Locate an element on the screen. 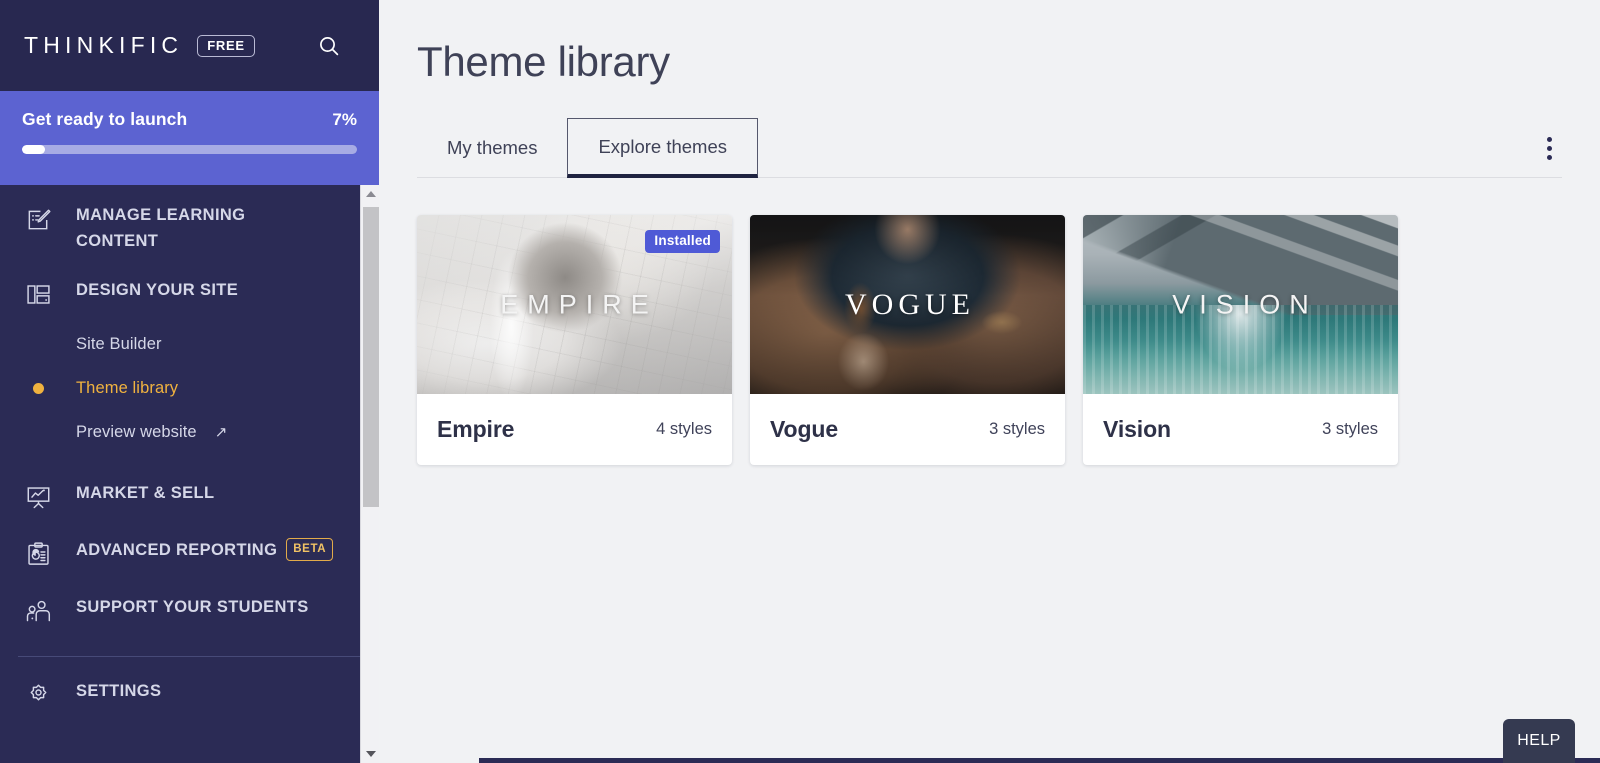 This screenshot has height=763, width=1600. sidebar-subitem-label: Preview website is located at coordinates (136, 432).